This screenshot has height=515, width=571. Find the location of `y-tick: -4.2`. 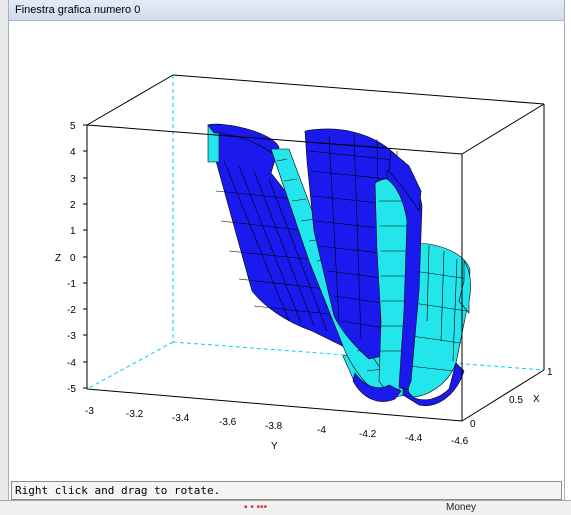

y-tick: -4.2 is located at coordinates (368, 434).